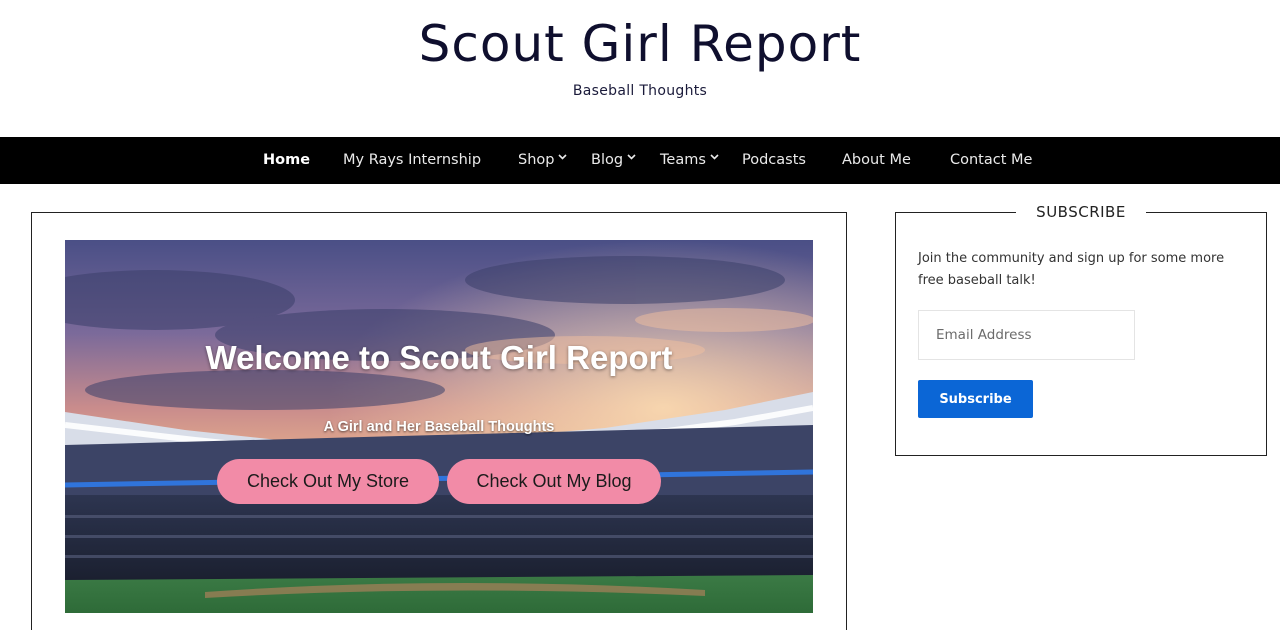 The image size is (1280, 630). I want to click on subscribe-heading-wrap: SUBSCRIBE, so click(1081, 212).